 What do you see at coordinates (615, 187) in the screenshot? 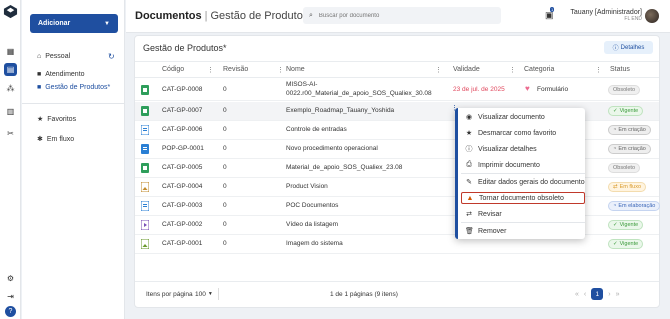
I see `flow-icon: ⇄` at bounding box center [615, 187].